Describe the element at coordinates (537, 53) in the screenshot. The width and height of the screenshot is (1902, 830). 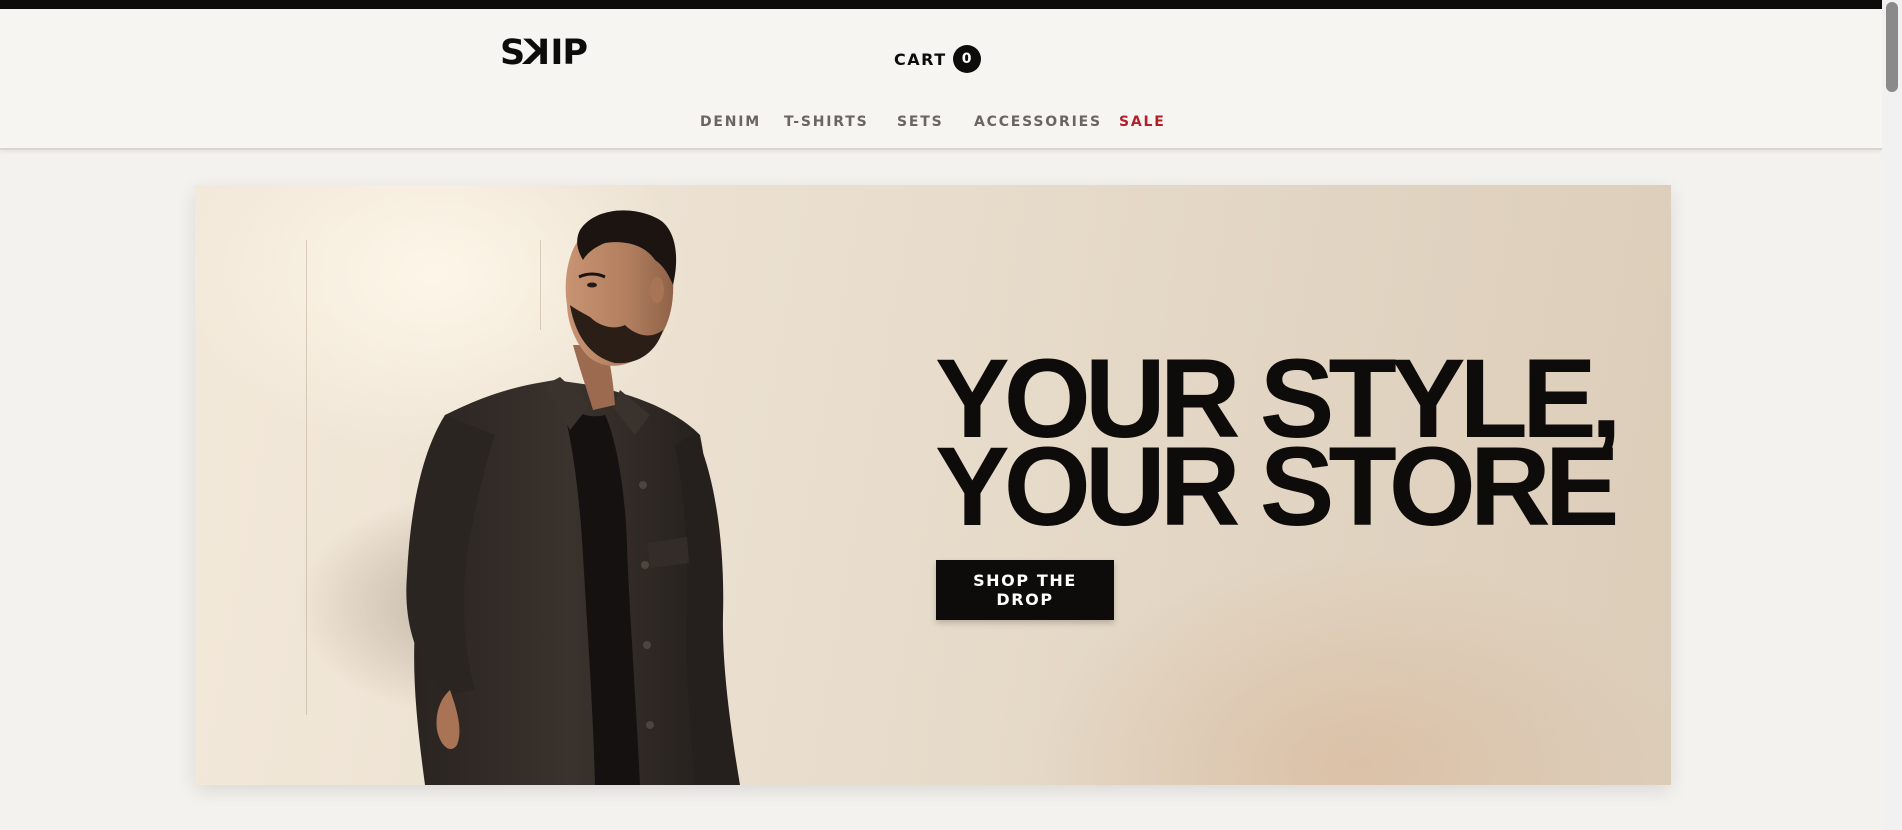
I see `logo-letter-k: K` at that location.